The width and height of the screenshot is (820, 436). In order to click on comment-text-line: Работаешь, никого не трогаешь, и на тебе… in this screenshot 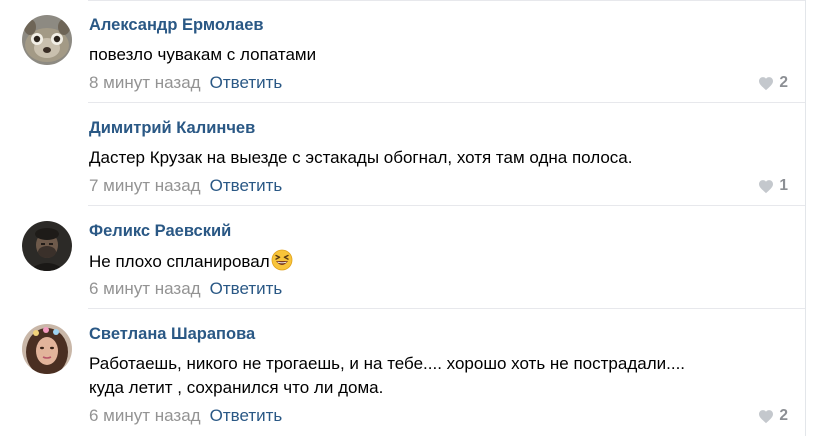, I will do `click(387, 363)`.